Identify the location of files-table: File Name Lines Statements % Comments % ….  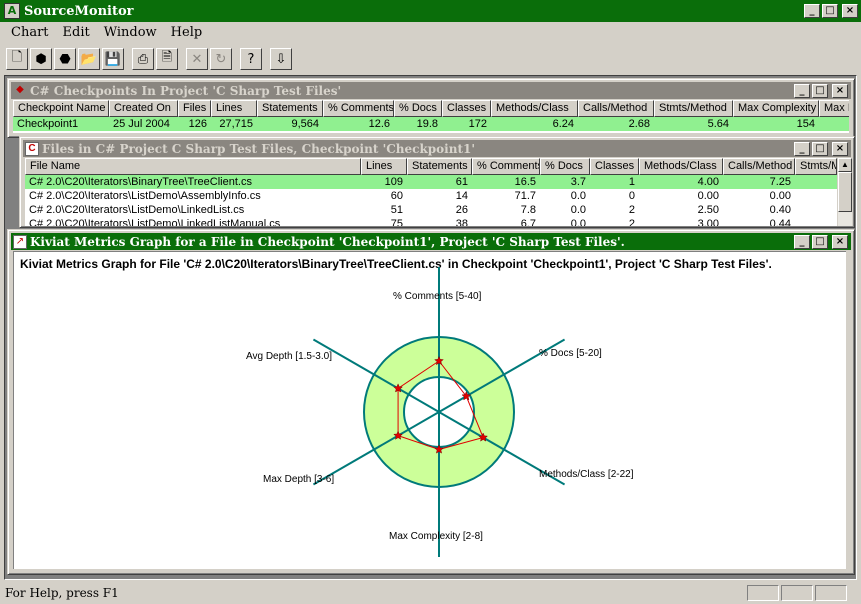
(431, 192).